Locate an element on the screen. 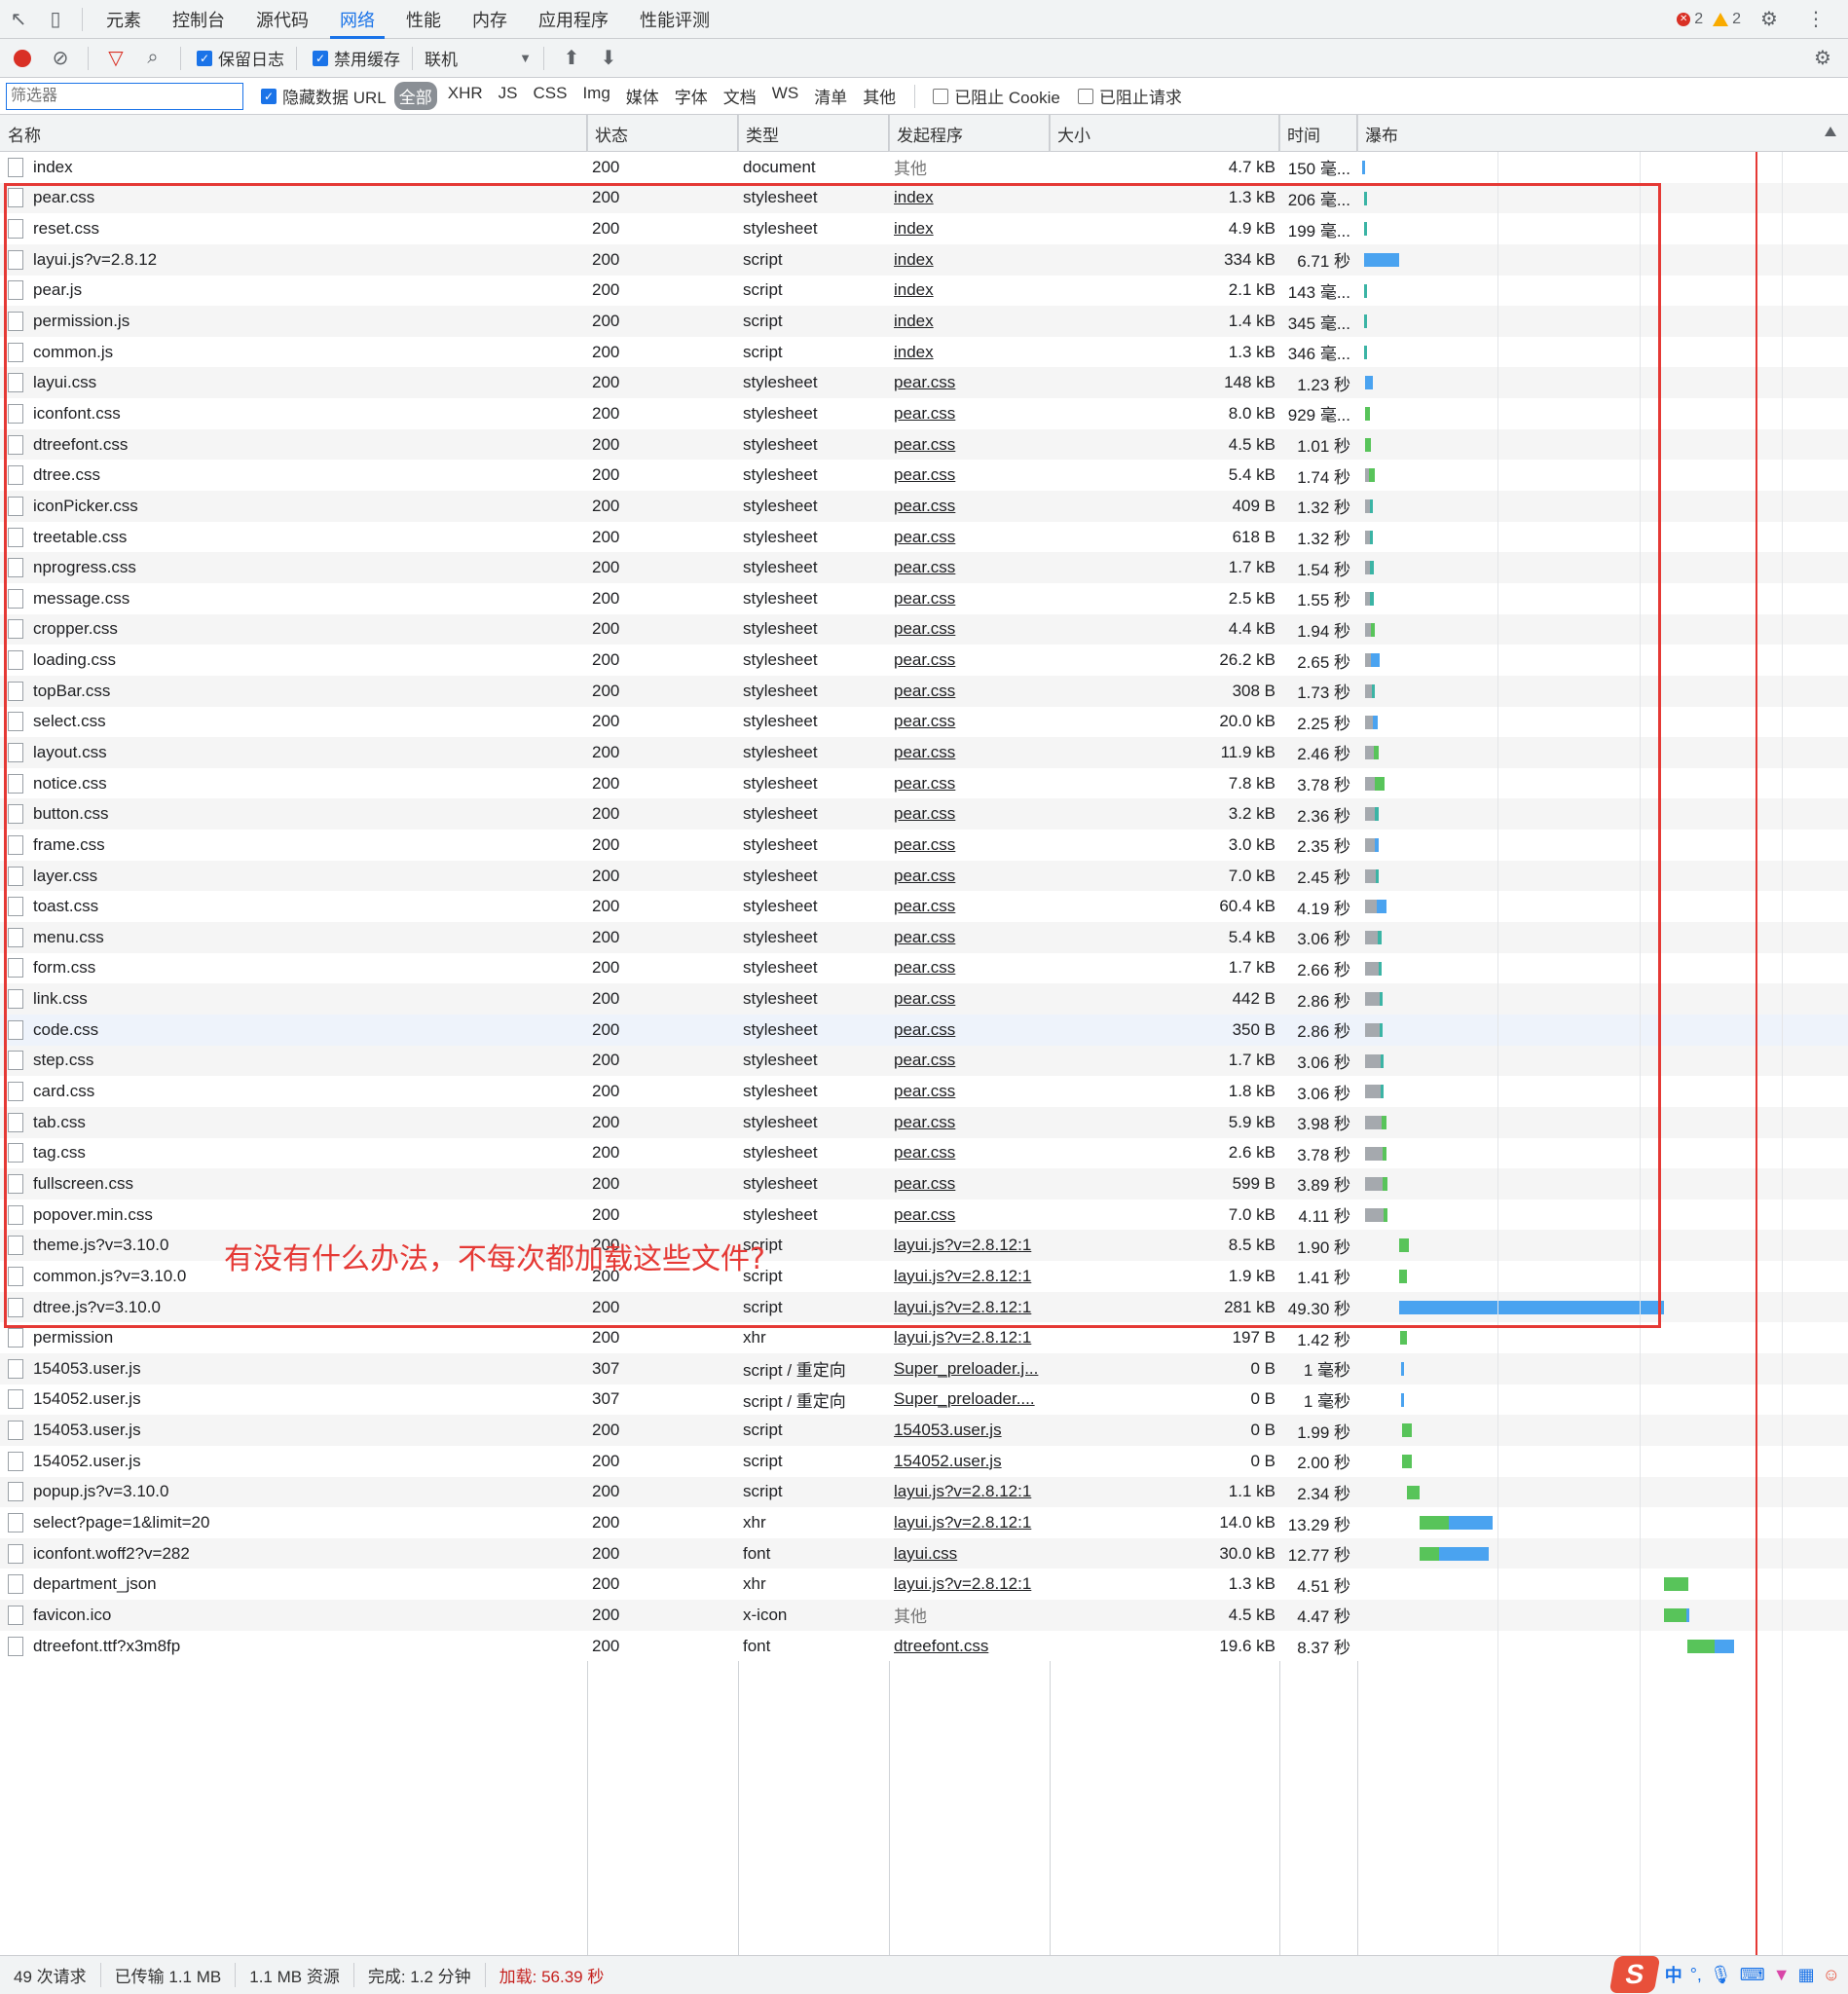 The width and height of the screenshot is (1848, 1994). blocked-requests-checkbox: 已阻止请求 is located at coordinates (1129, 96).